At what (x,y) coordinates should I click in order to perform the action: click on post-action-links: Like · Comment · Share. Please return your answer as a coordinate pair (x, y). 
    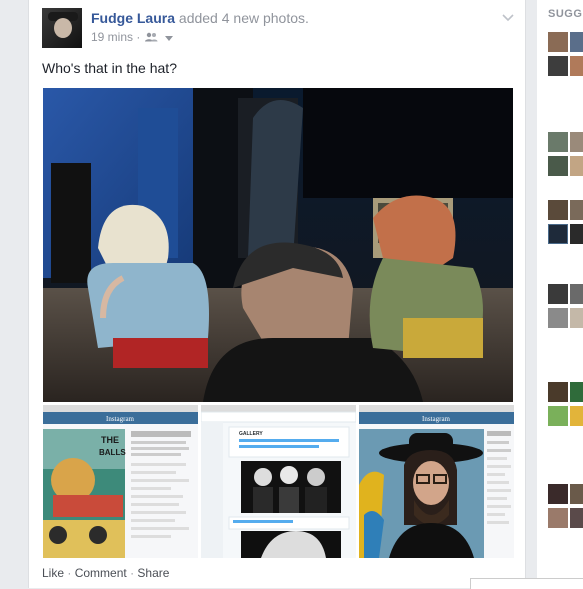
    Looking at the image, I should click on (105, 573).